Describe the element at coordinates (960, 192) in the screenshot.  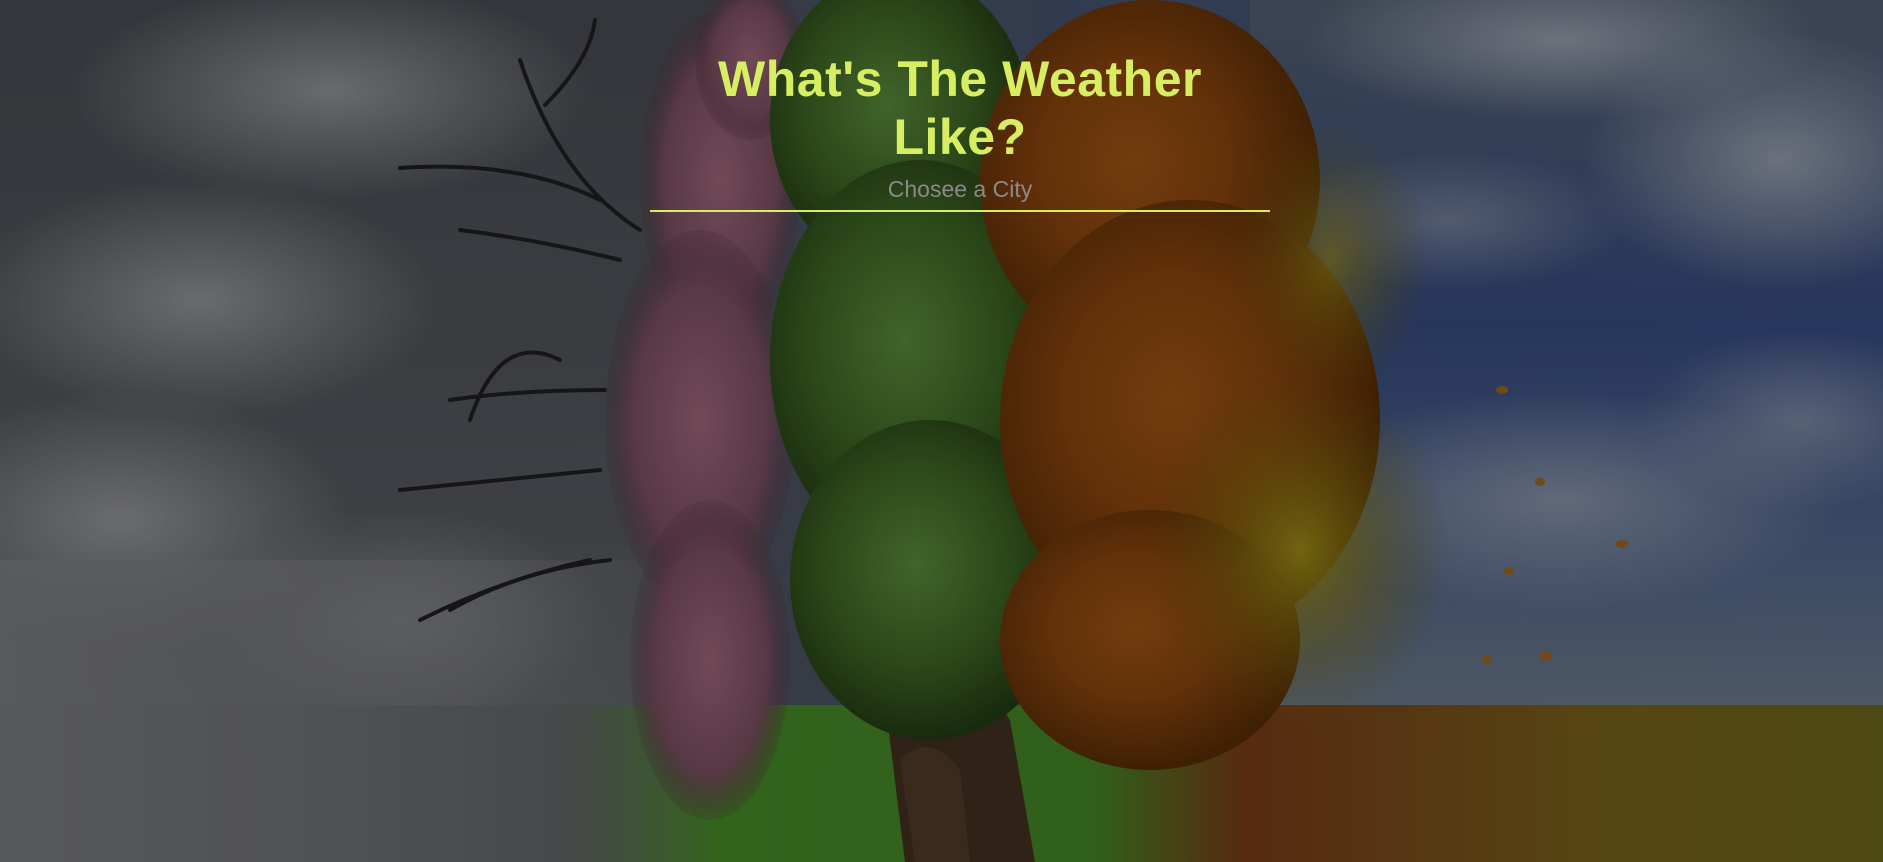
I see `city-search-input` at that location.